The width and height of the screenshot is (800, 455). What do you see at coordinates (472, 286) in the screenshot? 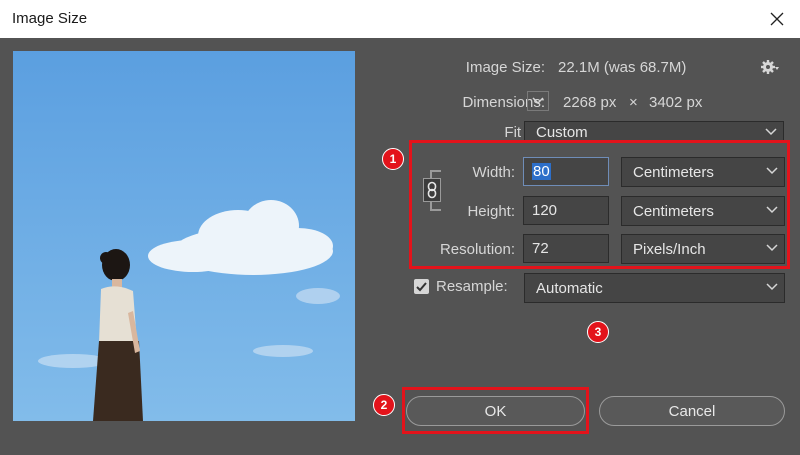
I see `resample-label: Resample:` at bounding box center [472, 286].